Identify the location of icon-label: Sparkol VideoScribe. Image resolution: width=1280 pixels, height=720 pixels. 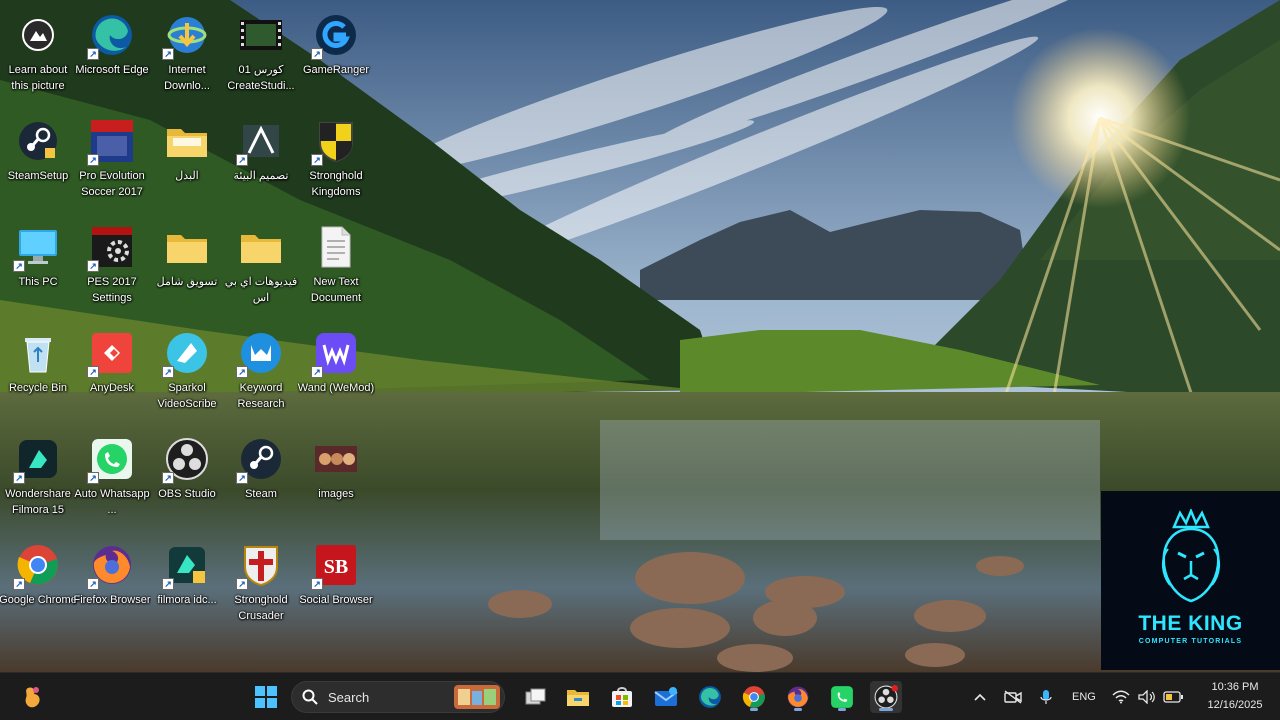
(187, 396).